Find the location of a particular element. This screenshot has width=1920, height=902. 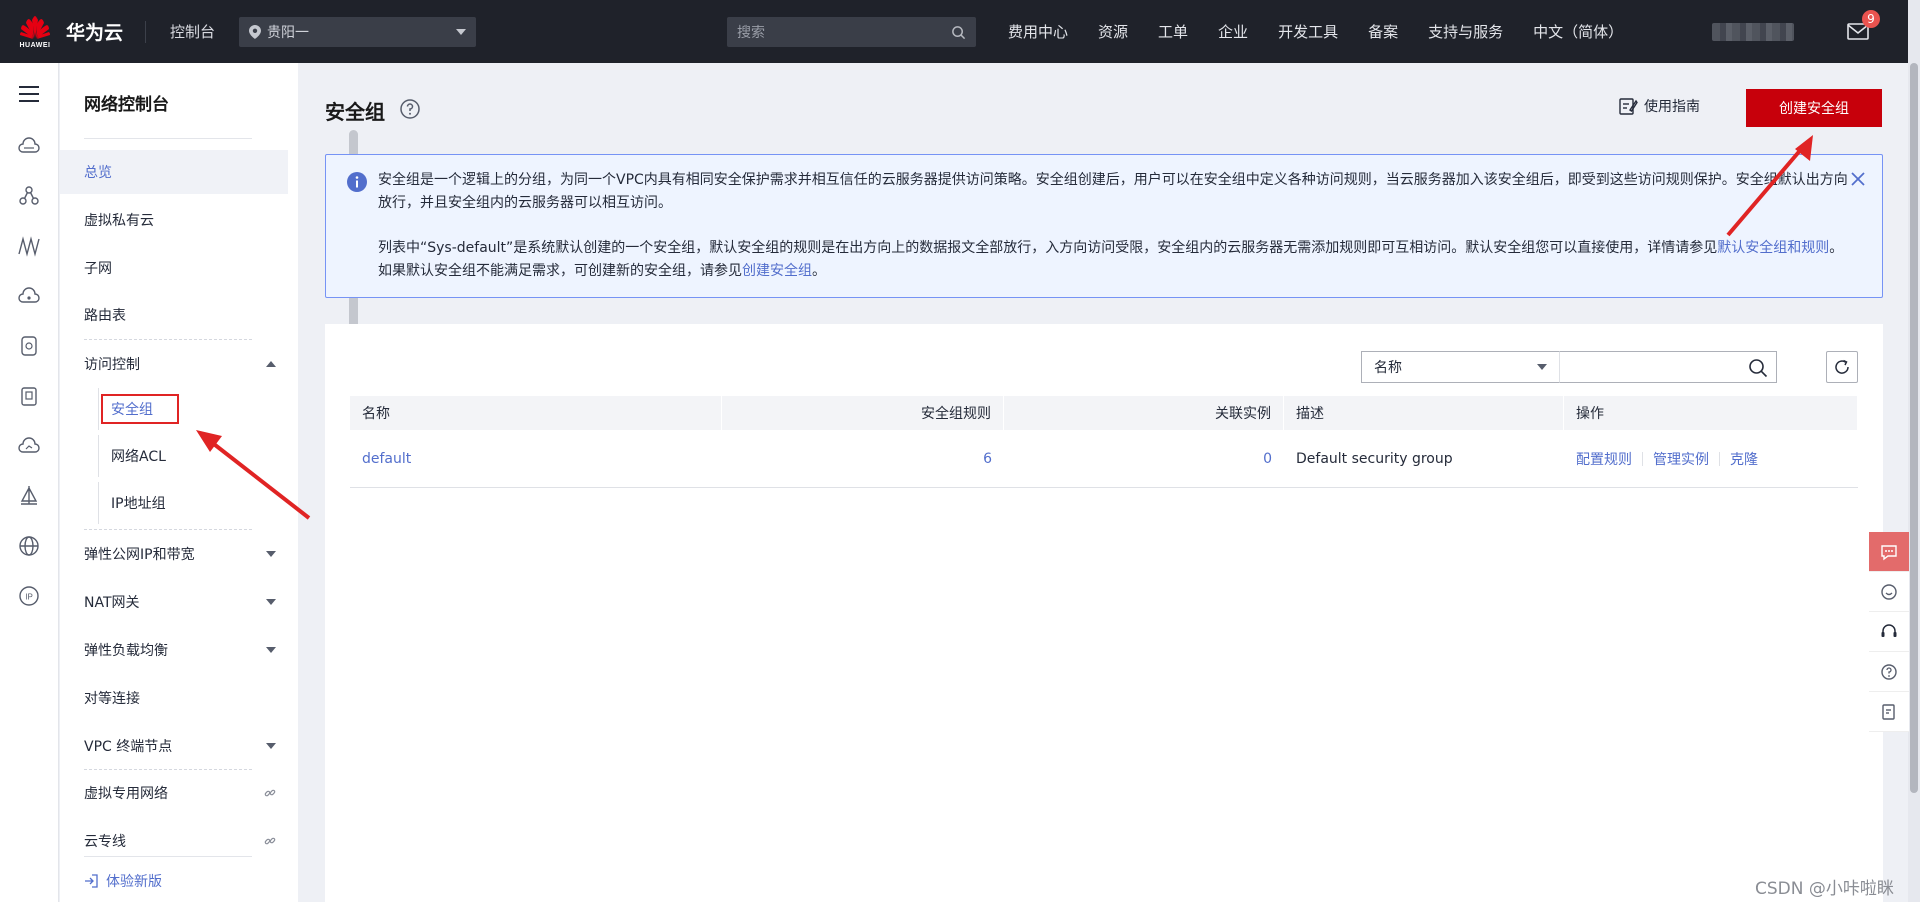

column-header-rules: 安全组规则 is located at coordinates (863, 413).